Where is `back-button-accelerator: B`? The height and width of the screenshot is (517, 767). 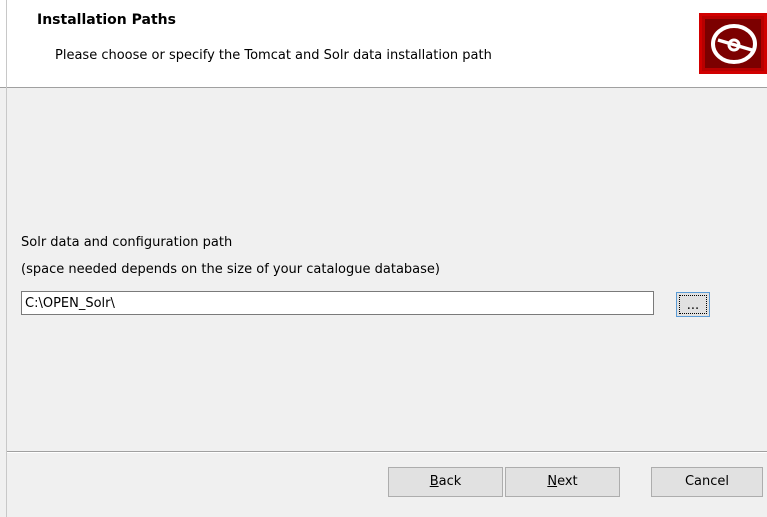 back-button-accelerator: B is located at coordinates (434, 481).